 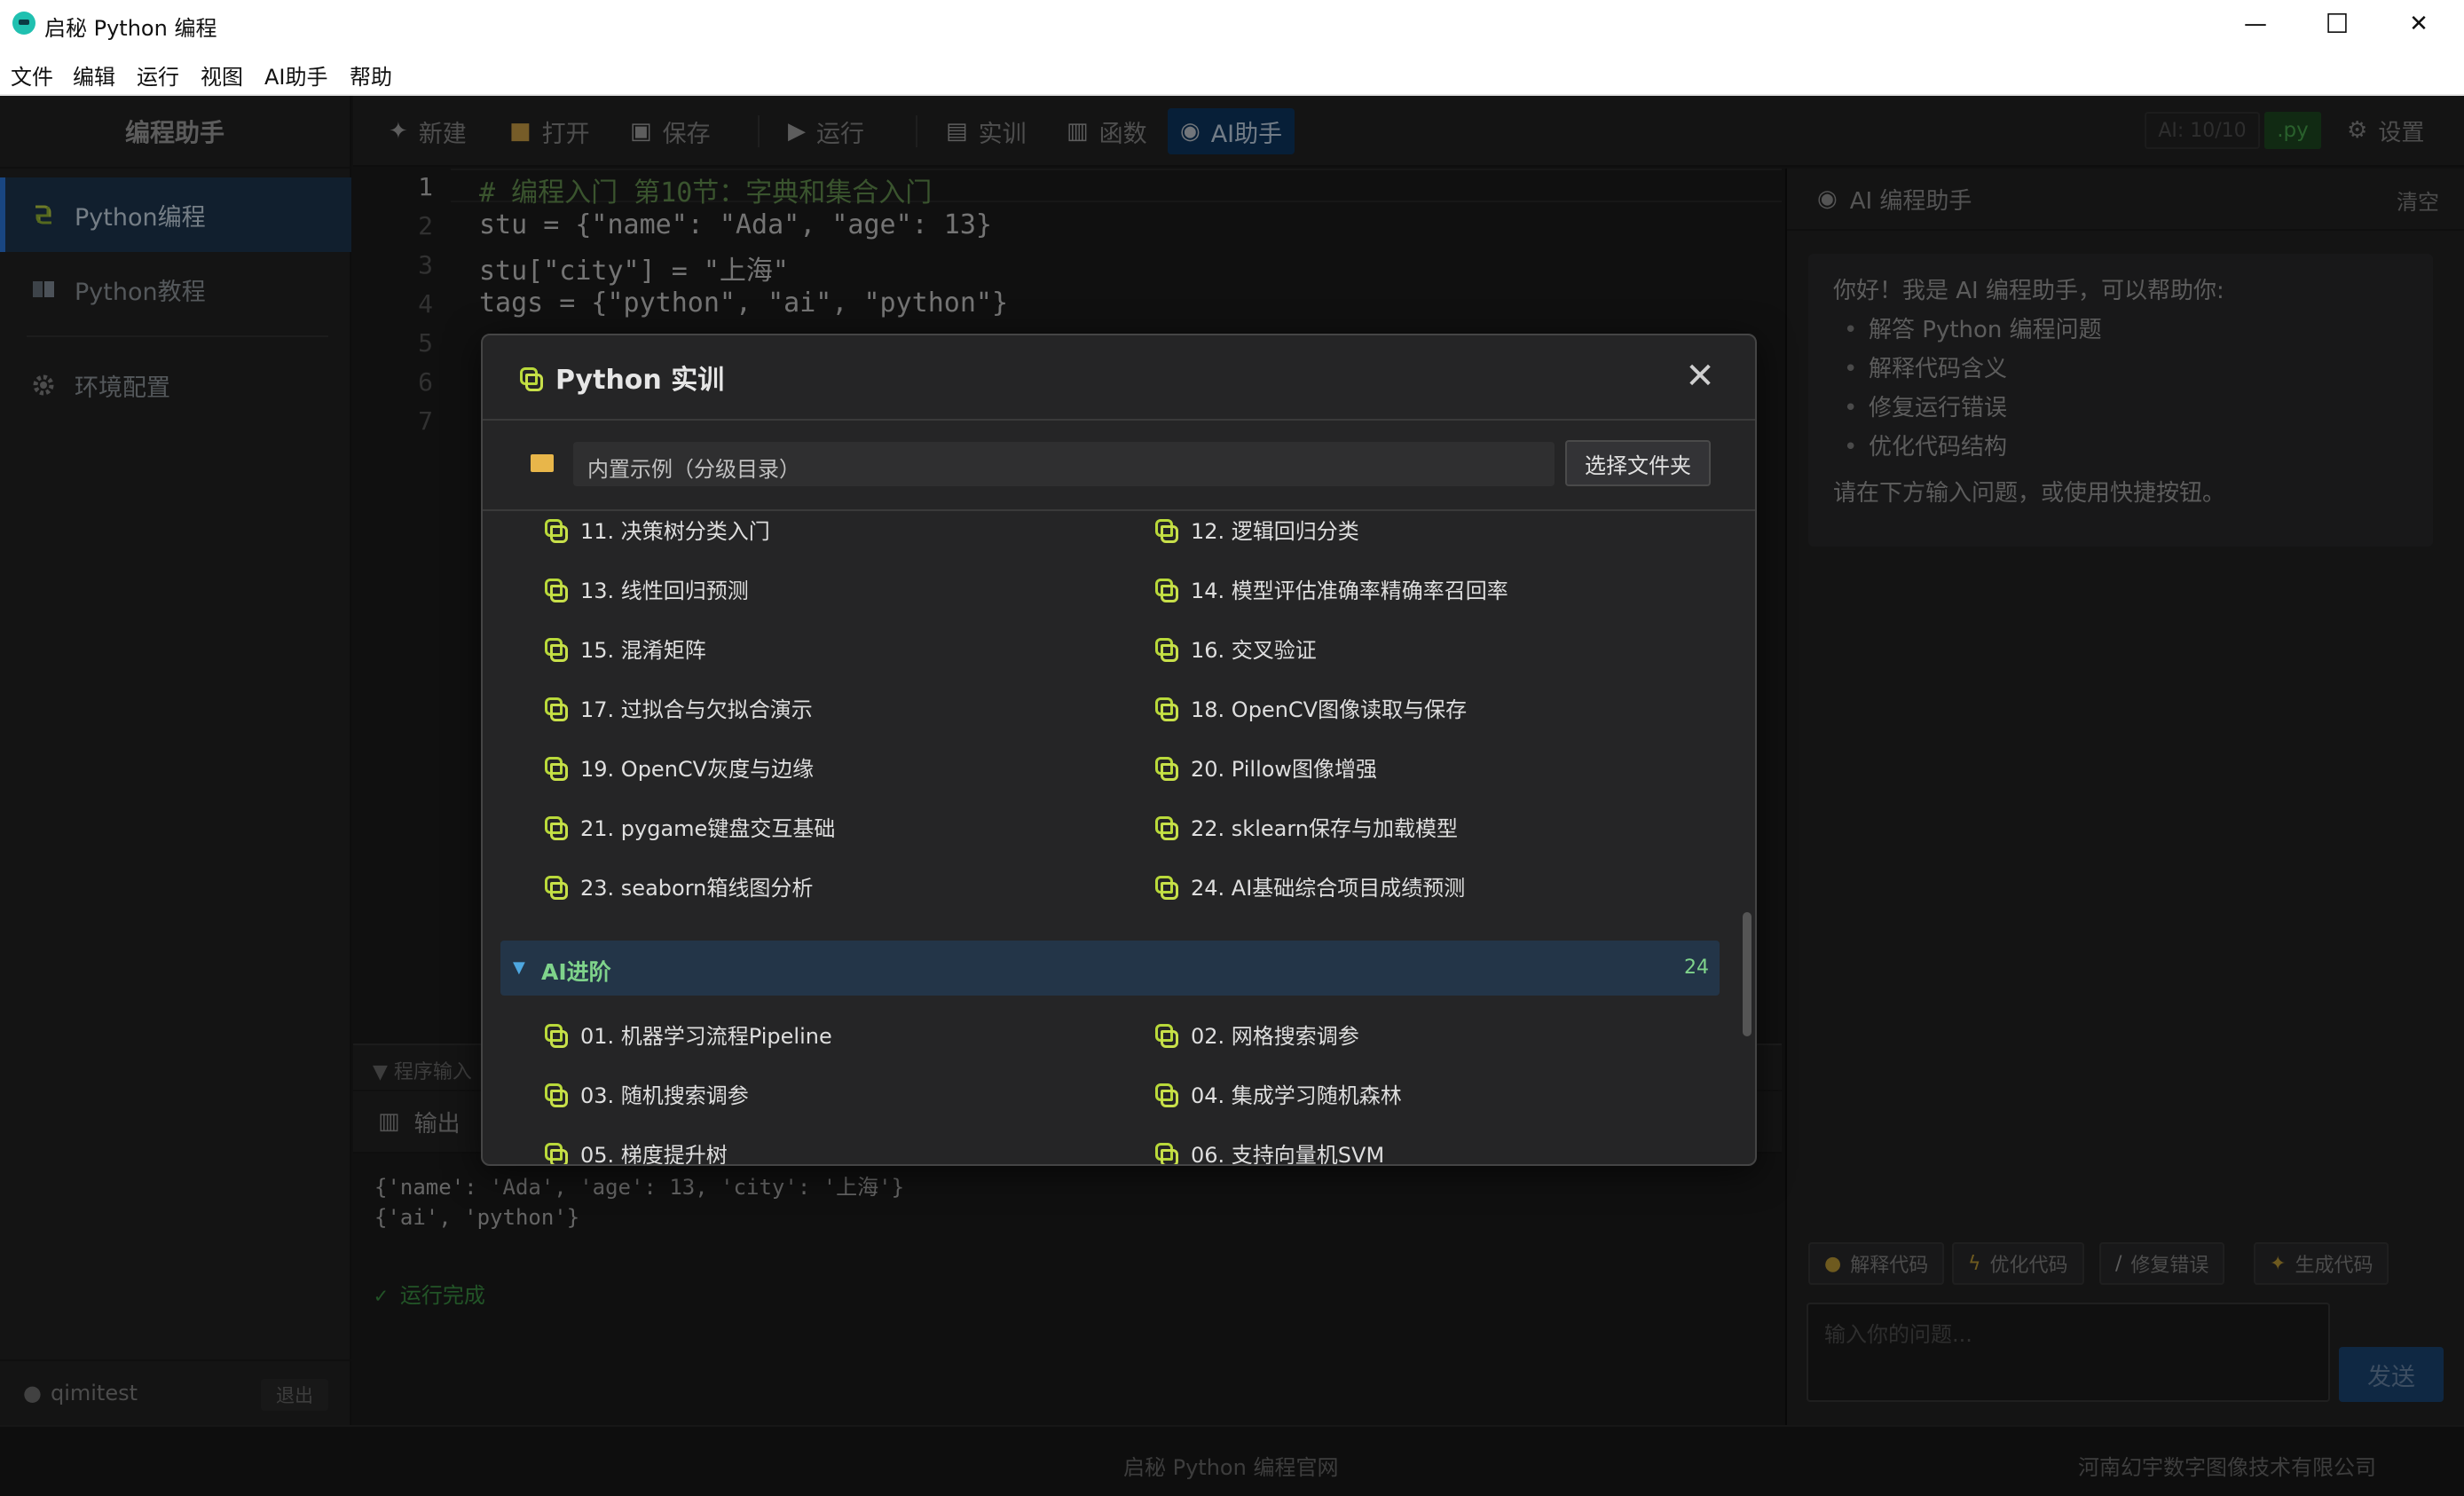 I want to click on chevron-down-icon: ▼, so click(x=519, y=967).